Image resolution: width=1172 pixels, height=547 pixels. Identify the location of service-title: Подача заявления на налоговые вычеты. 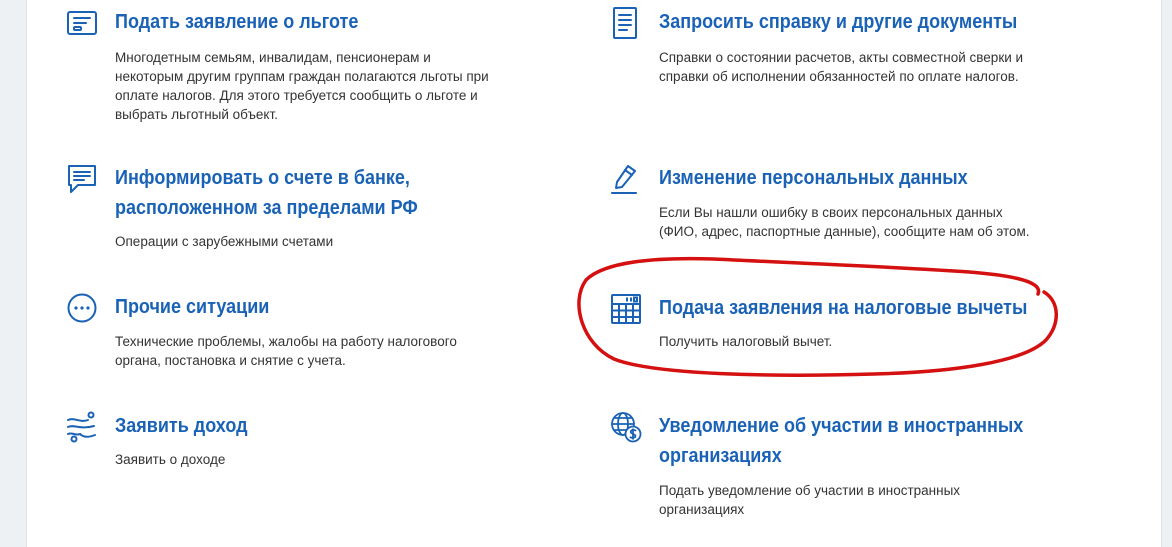
(843, 308).